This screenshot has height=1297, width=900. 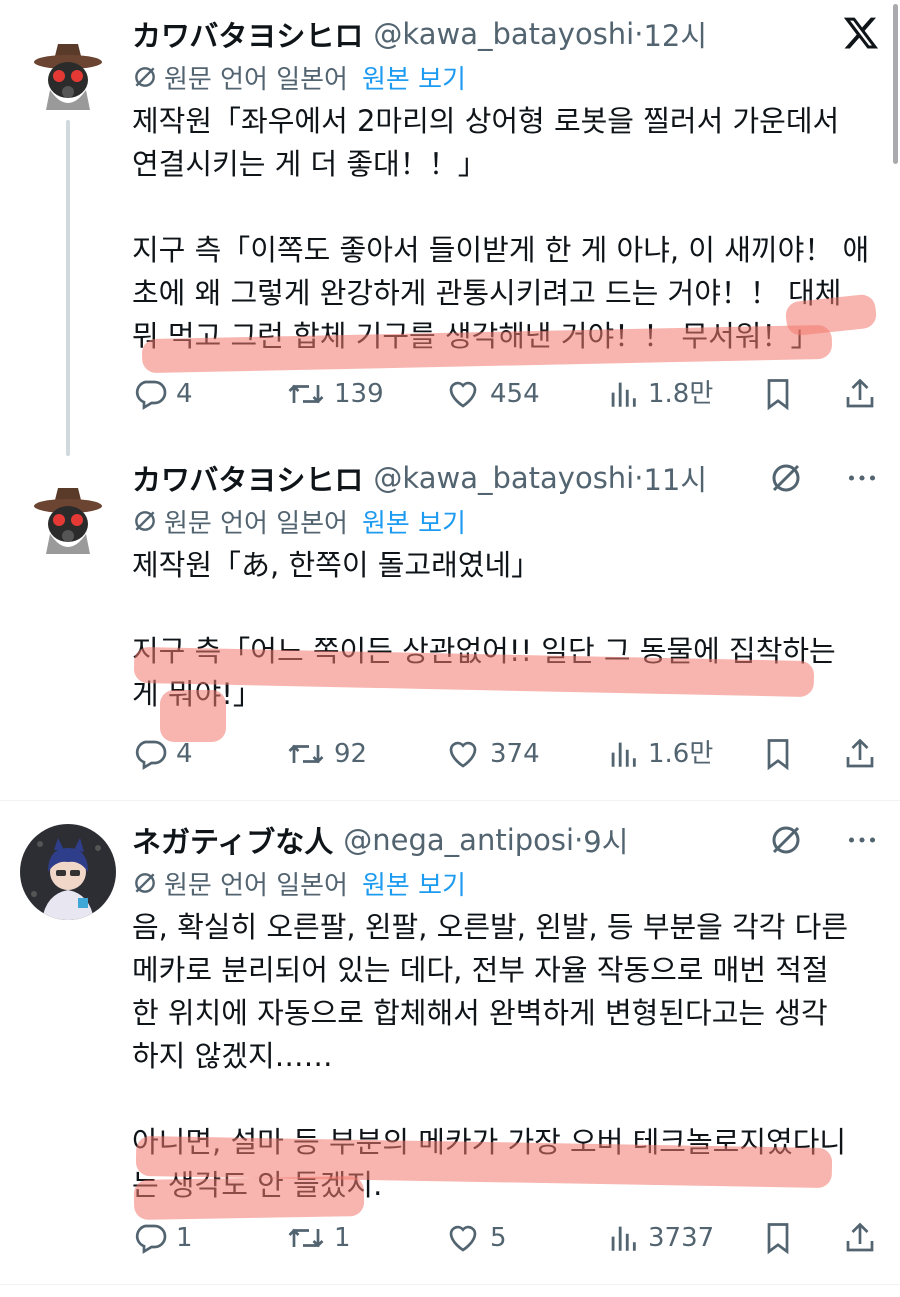 I want to click on reply-button: 1, so click(x=162, y=1238).